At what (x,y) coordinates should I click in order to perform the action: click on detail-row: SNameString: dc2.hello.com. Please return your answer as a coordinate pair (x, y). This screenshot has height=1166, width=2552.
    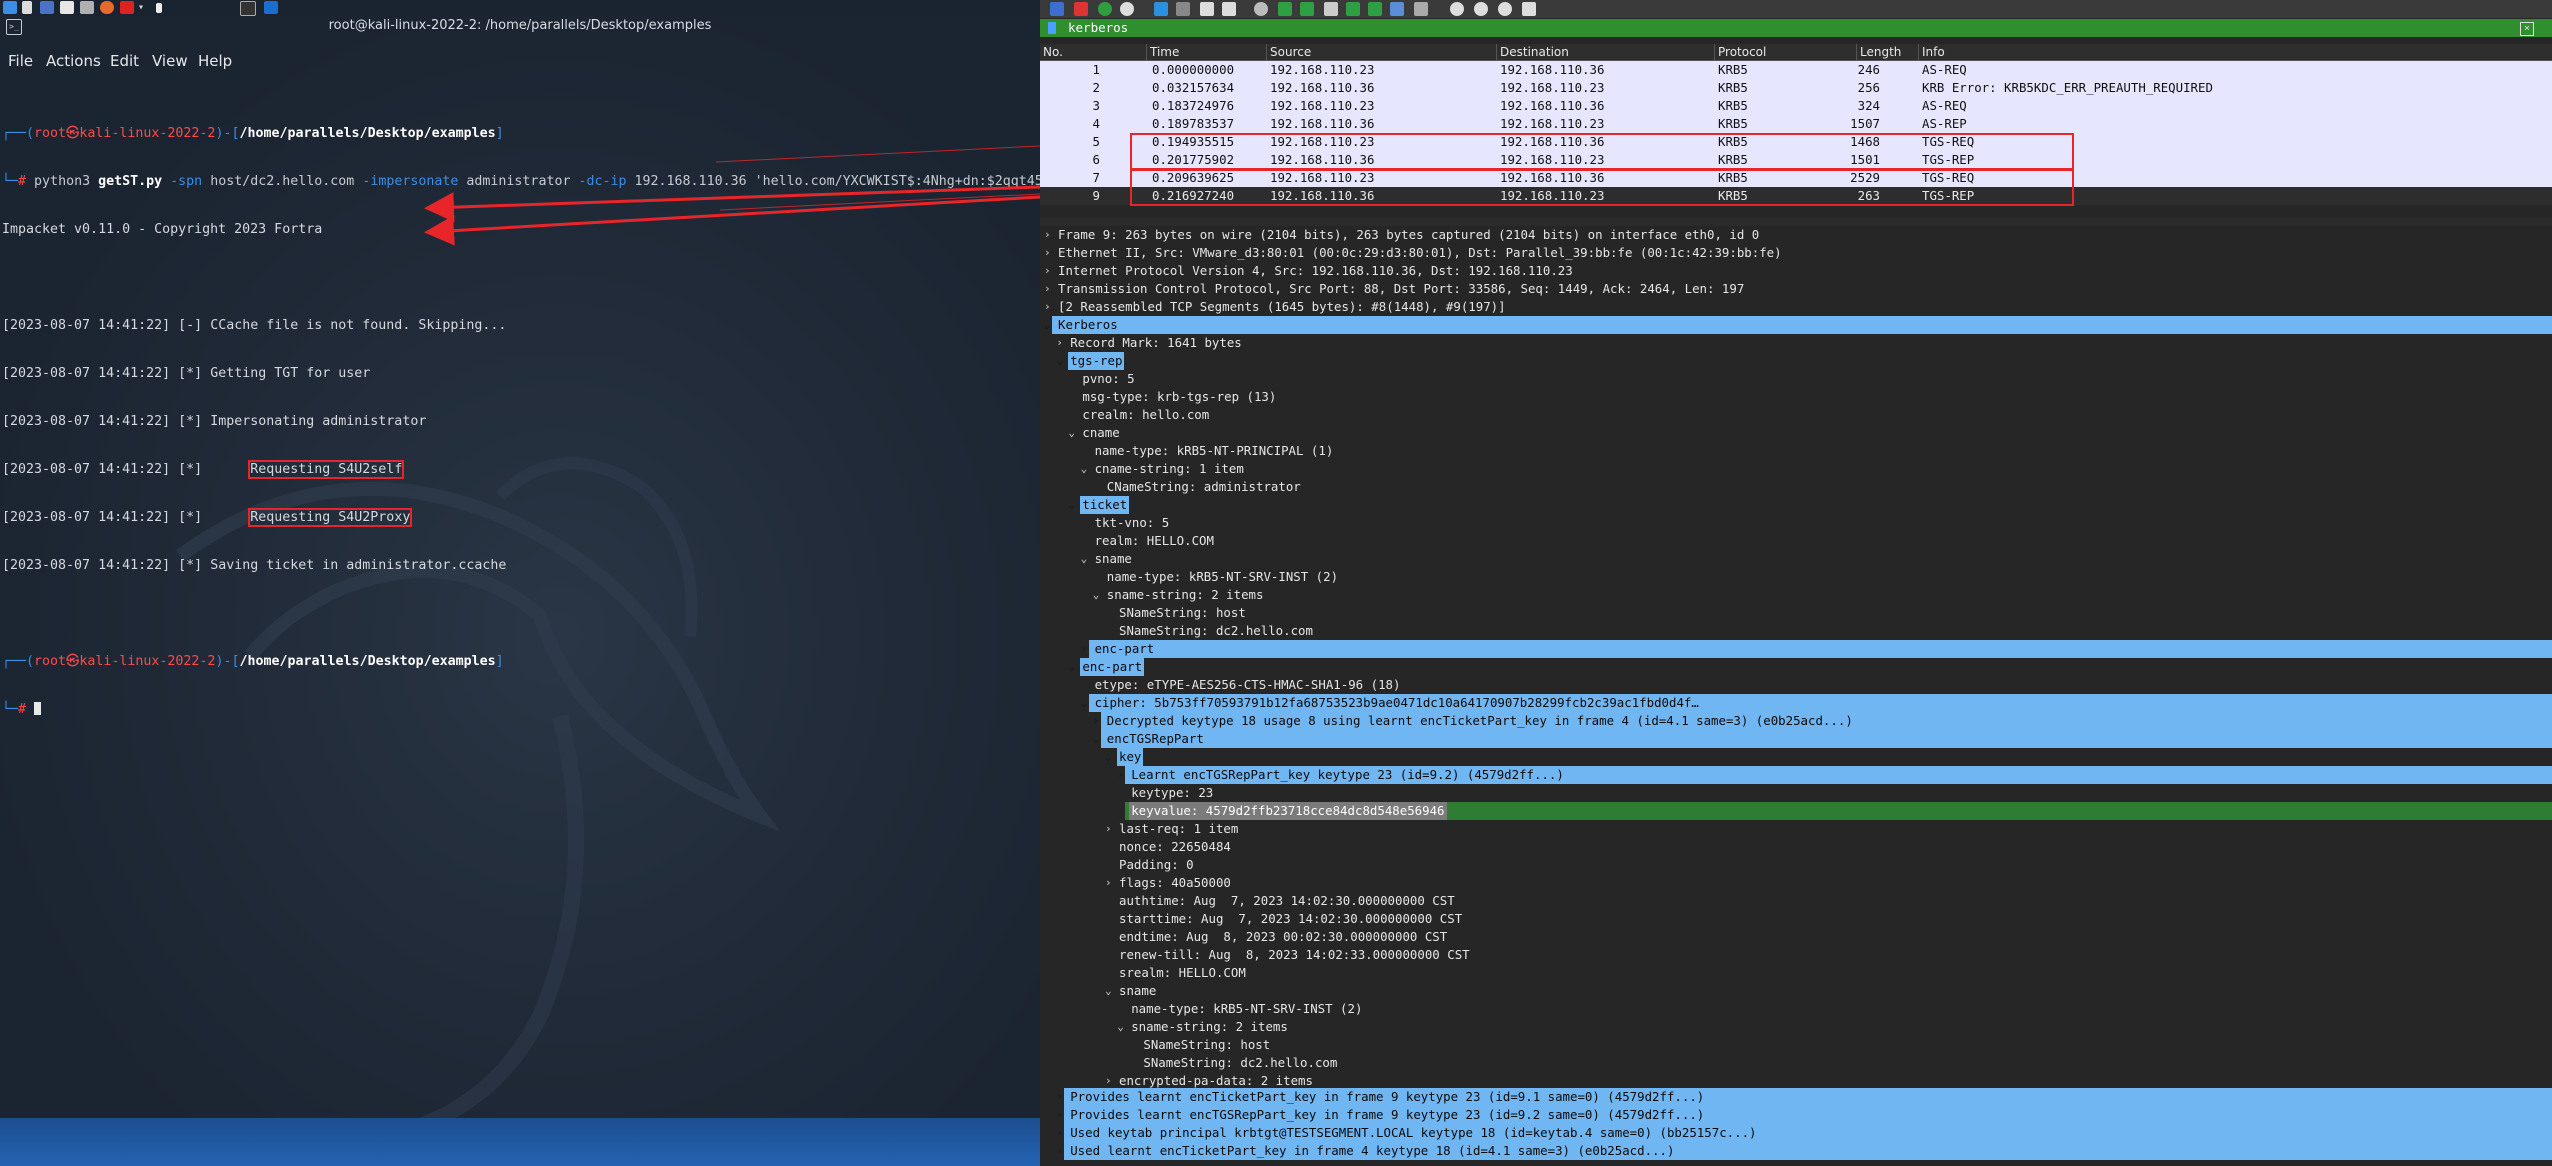
    Looking at the image, I should click on (1796, 1063).